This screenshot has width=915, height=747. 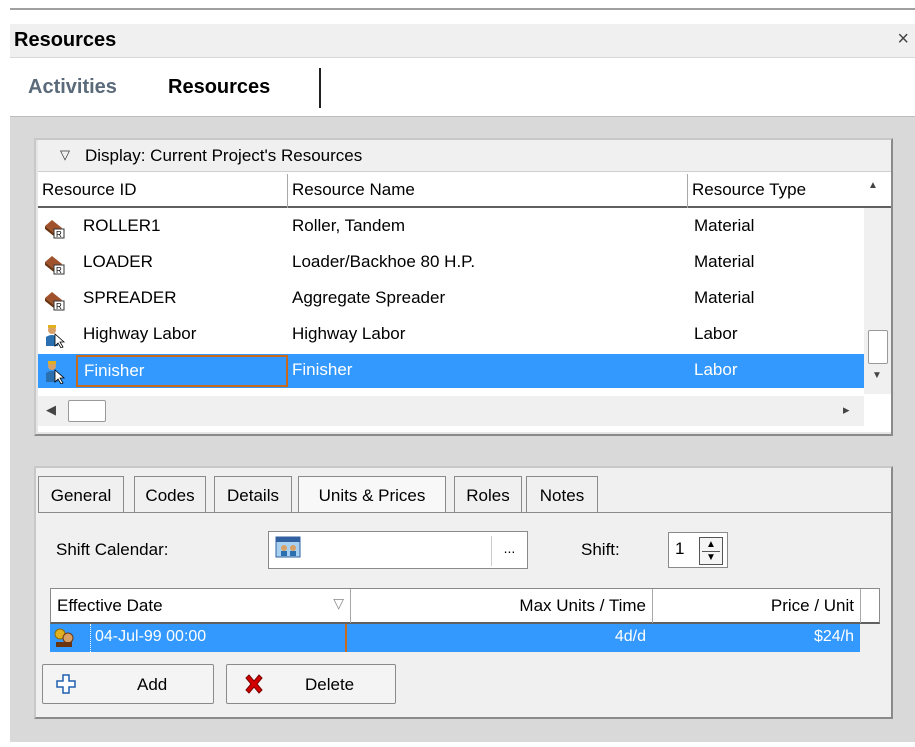 I want to click on tab-resources: Resources, so click(x=244, y=88).